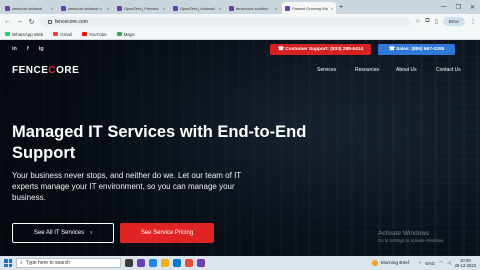  I want to click on tab-label: zeetcum infotech, so click(27, 8).